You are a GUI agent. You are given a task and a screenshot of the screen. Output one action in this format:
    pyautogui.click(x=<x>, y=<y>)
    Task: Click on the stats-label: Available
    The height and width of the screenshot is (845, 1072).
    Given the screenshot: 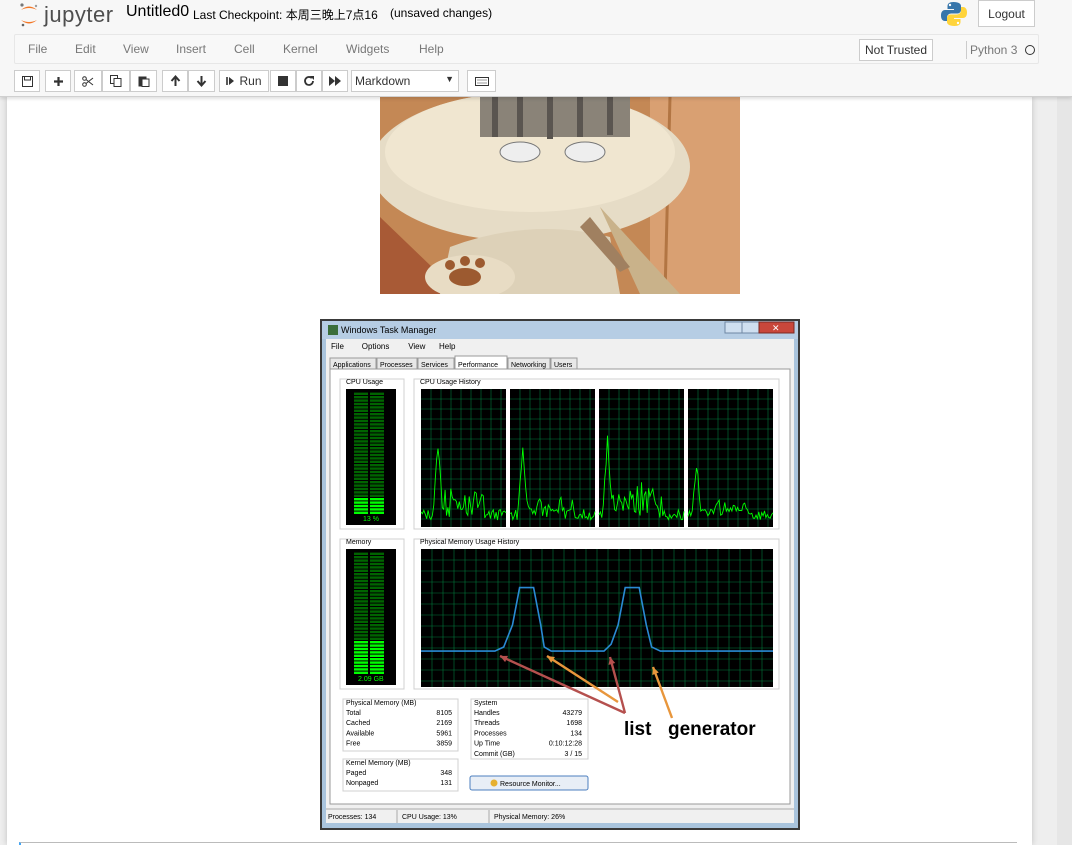 What is the action you would take?
    pyautogui.click(x=360, y=733)
    